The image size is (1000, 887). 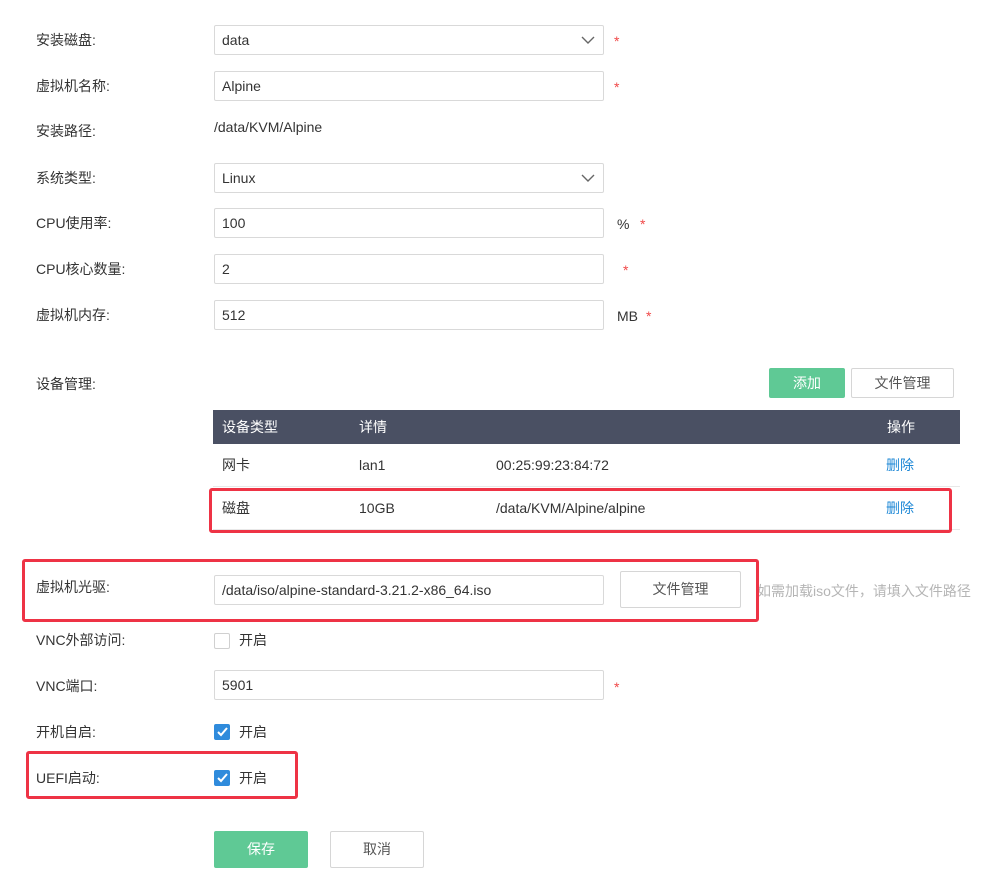 I want to click on cpu-usage-label: CPU使用率:, so click(x=74, y=223).